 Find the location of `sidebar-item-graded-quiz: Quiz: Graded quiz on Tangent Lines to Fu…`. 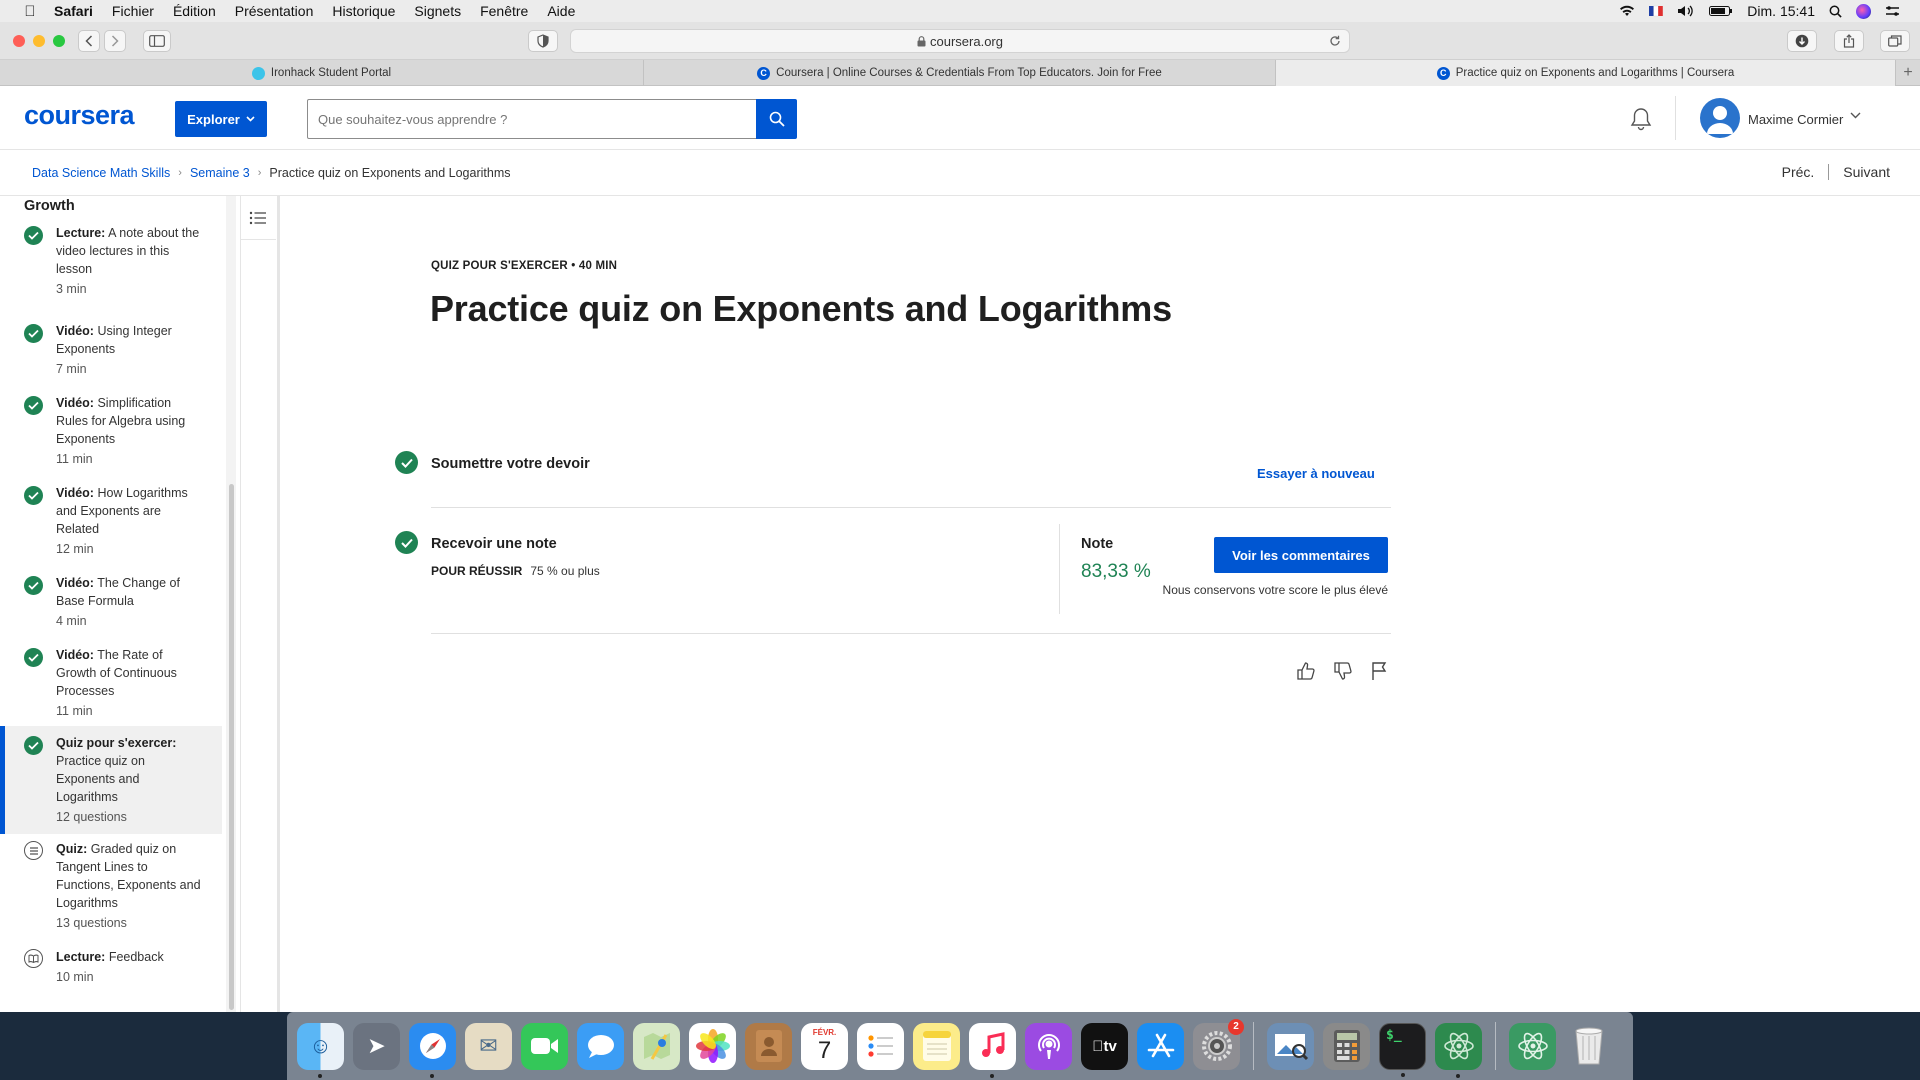

sidebar-item-graded-quiz: Quiz: Graded quiz on Tangent Lines to Fu… is located at coordinates (111, 886).